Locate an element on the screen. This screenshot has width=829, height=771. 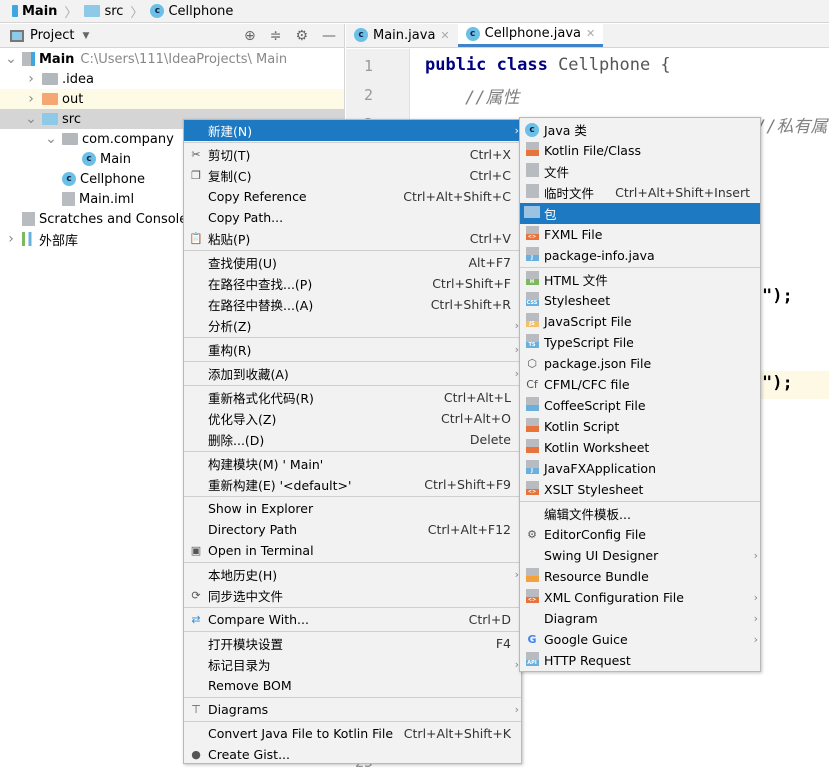
javascript-icon: JS is located at coordinates (532, 321).